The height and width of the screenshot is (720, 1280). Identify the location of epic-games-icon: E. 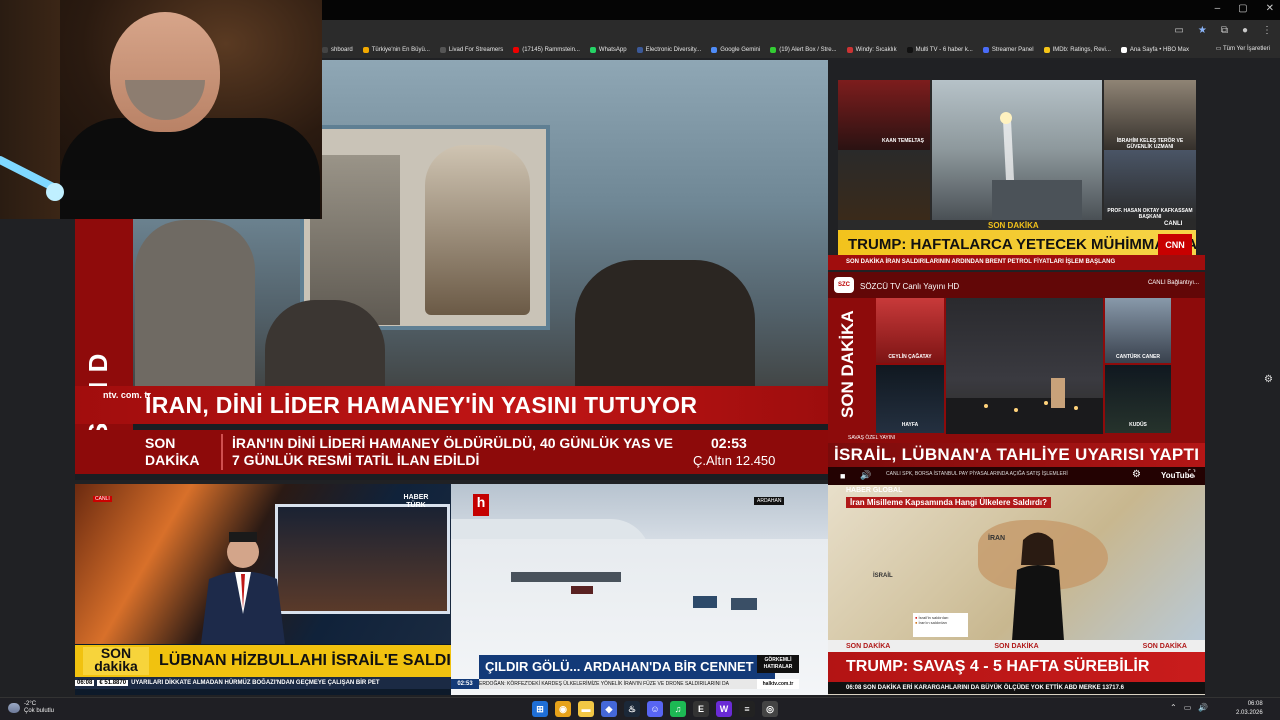
(701, 709).